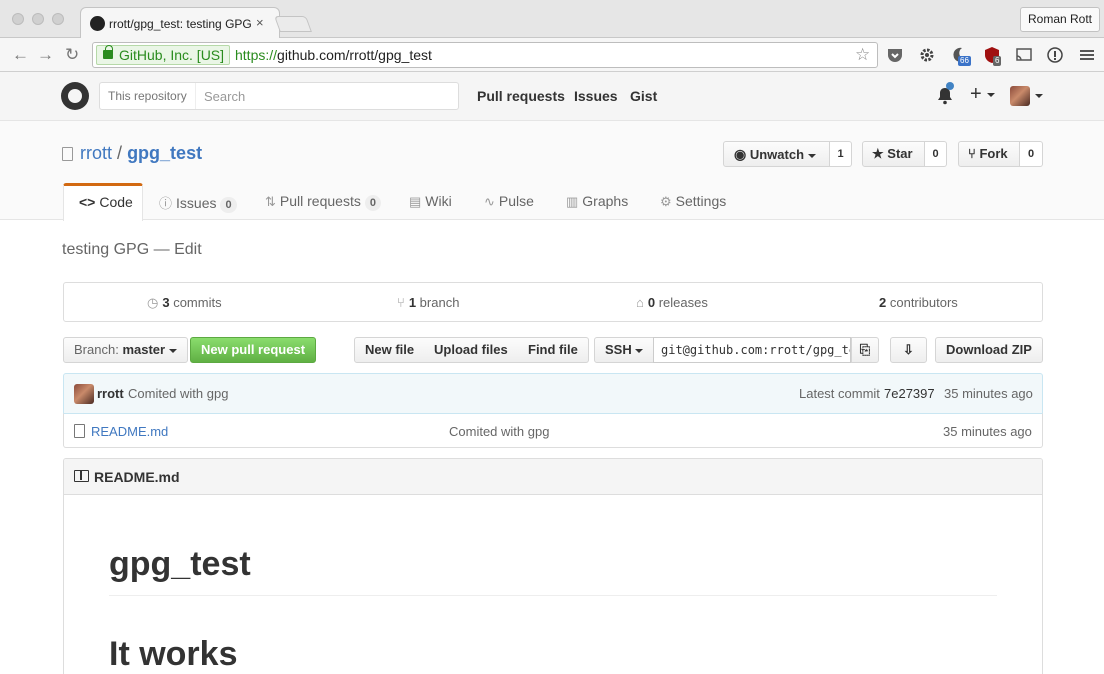  What do you see at coordinates (909, 393) in the screenshot?
I see `commit-sha: 7e27397` at bounding box center [909, 393].